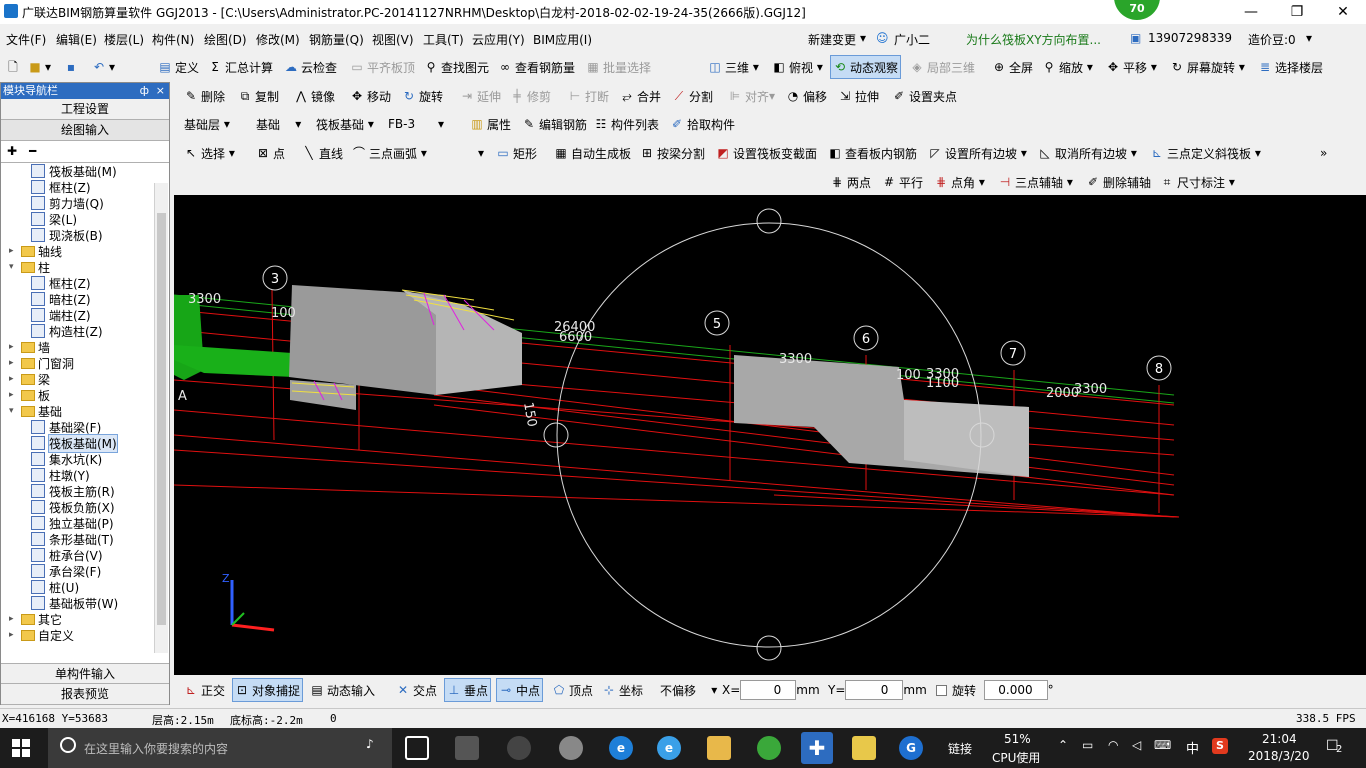  What do you see at coordinates (270, 153) in the screenshot?
I see `point-button: ⊠ 点` at bounding box center [270, 153].